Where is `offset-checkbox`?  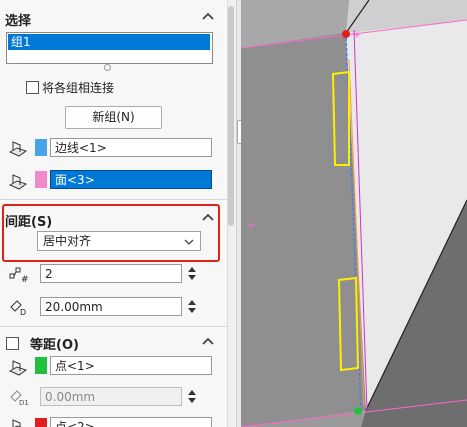
offset-checkbox is located at coordinates (12, 343).